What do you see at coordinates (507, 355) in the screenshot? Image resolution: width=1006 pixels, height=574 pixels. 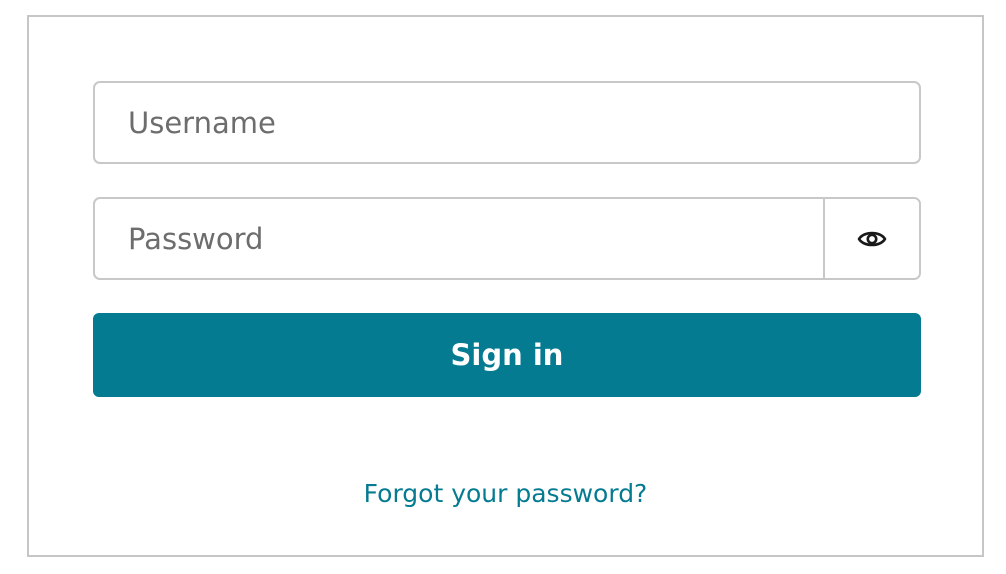 I see `sign-in-button: Sign in` at bounding box center [507, 355].